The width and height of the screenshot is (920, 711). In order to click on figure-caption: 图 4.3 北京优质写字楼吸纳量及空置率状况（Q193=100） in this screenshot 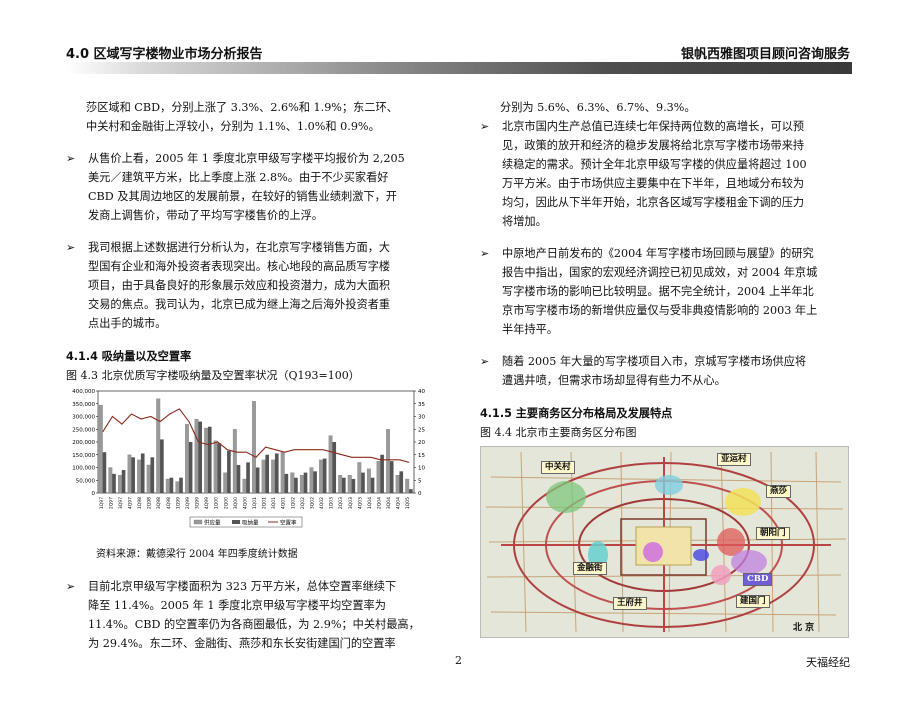, I will do `click(213, 375)`.